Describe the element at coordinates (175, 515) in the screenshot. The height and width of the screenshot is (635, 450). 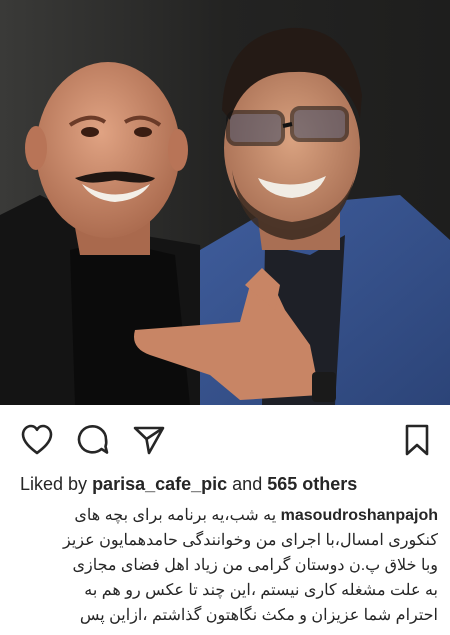
I see `caption-text: یه شب،یه برنامه برای بچه های` at that location.